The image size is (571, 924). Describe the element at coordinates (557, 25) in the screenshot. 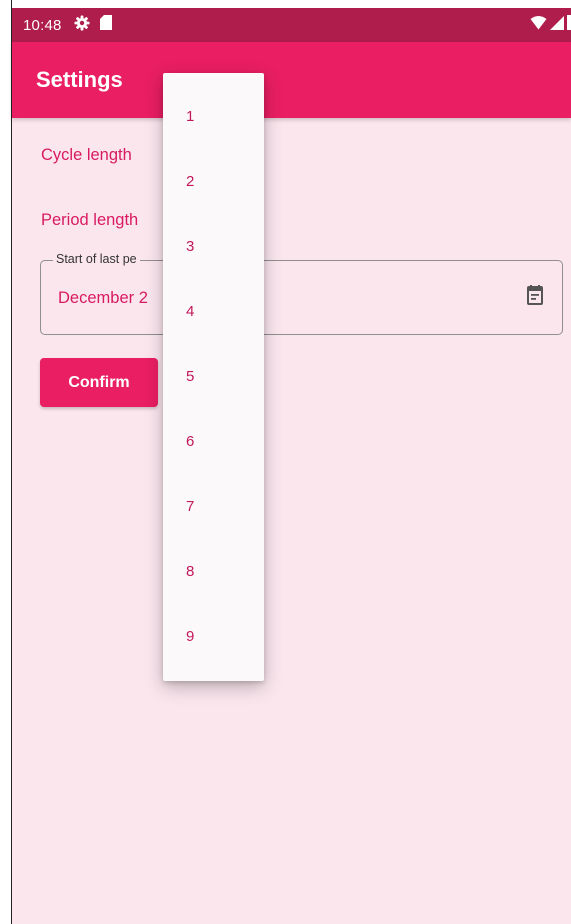

I see `signal-icon` at that location.